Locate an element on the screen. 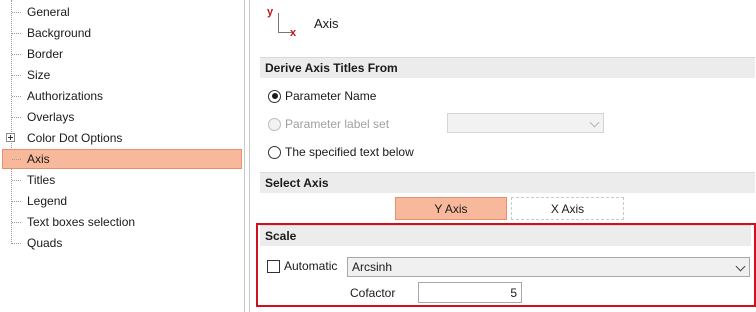 The width and height of the screenshot is (756, 312). tree-item-legend: Legend is located at coordinates (122, 201).